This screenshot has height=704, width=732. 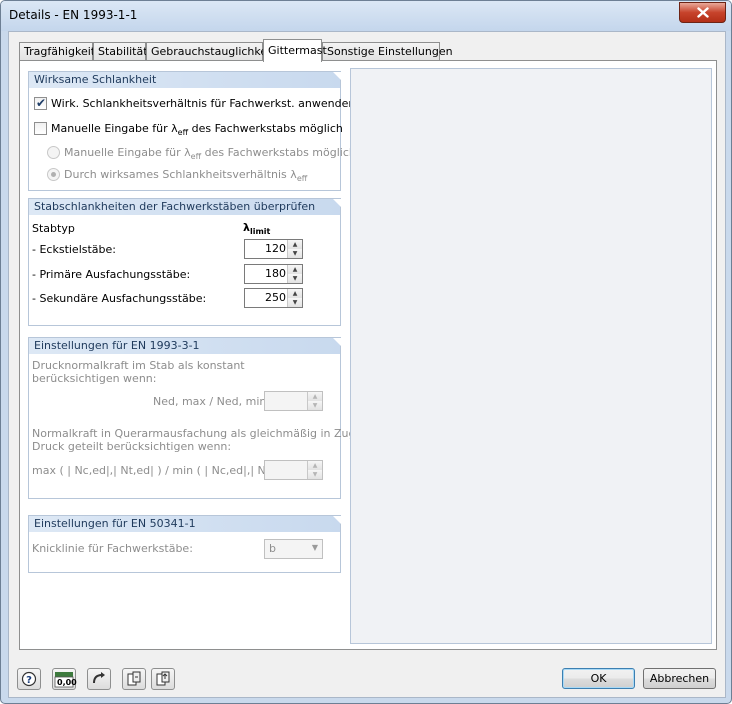 I want to click on eckstielstaebe-limit-spinbox: 120 ▲ ▼, so click(x=273, y=249).